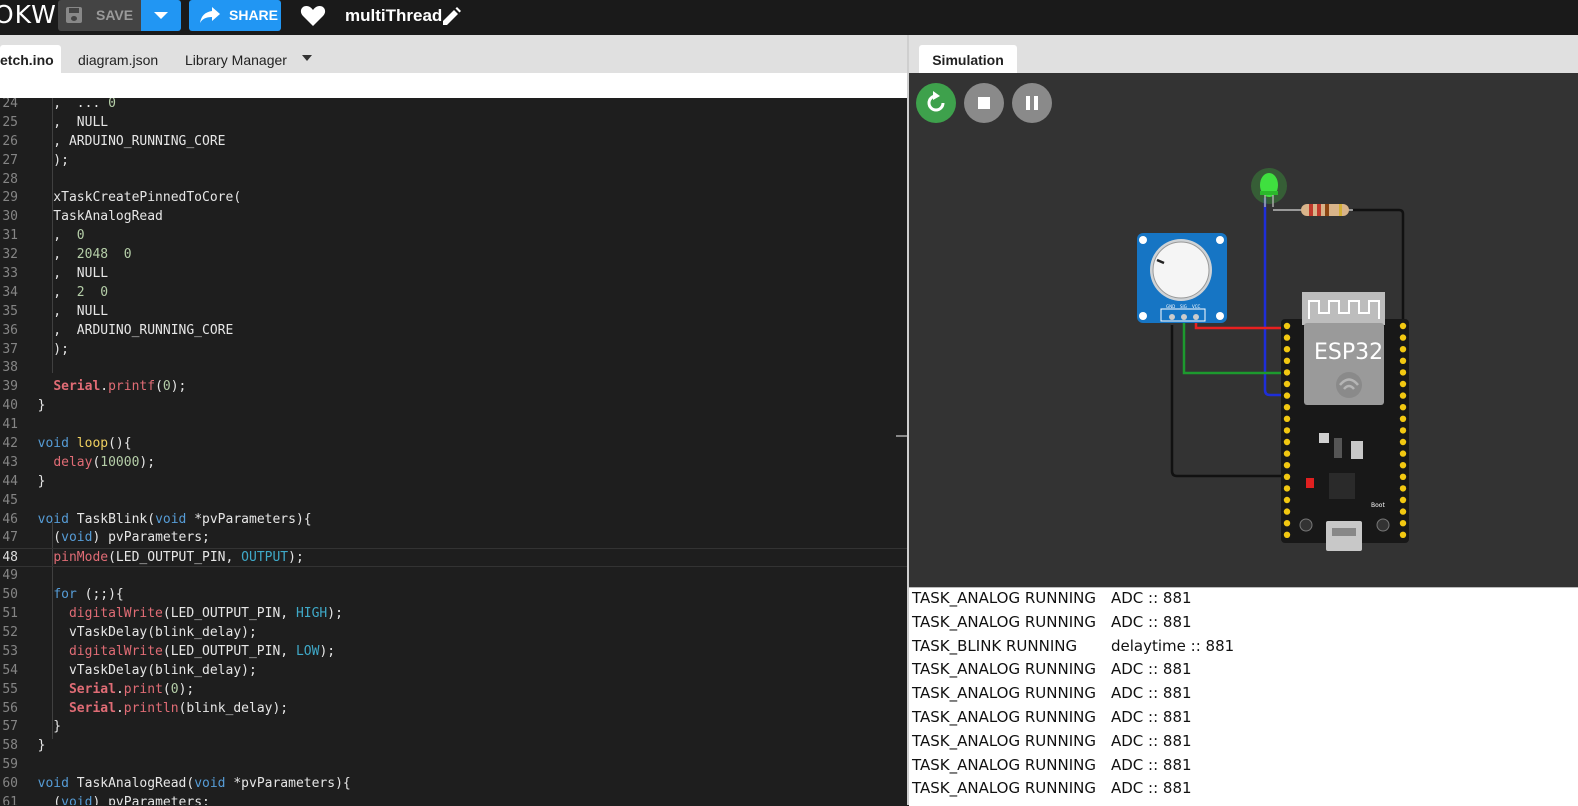 The image size is (1578, 806). What do you see at coordinates (1345, 421) in the screenshot?
I see `esp32-board` at bounding box center [1345, 421].